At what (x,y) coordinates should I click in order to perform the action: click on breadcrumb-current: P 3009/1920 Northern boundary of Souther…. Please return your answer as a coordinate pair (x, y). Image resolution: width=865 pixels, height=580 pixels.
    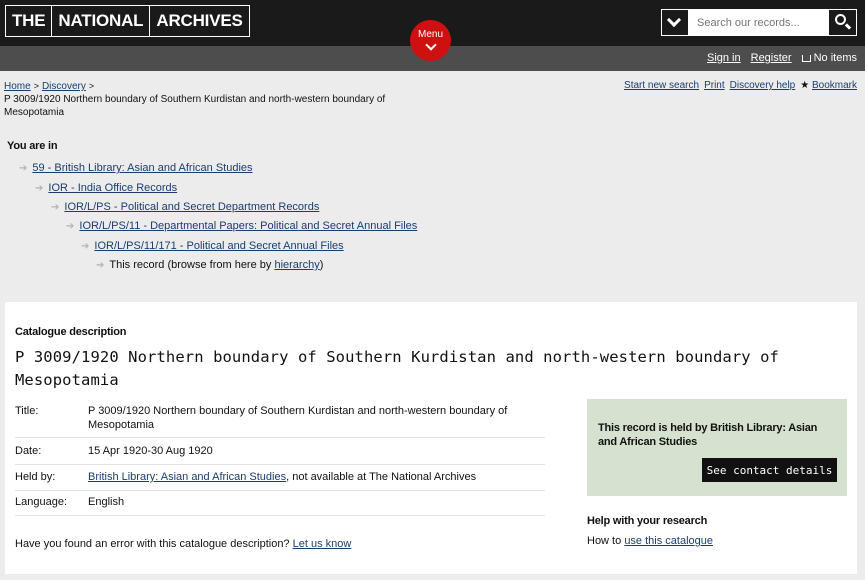
    Looking at the image, I should click on (195, 106).